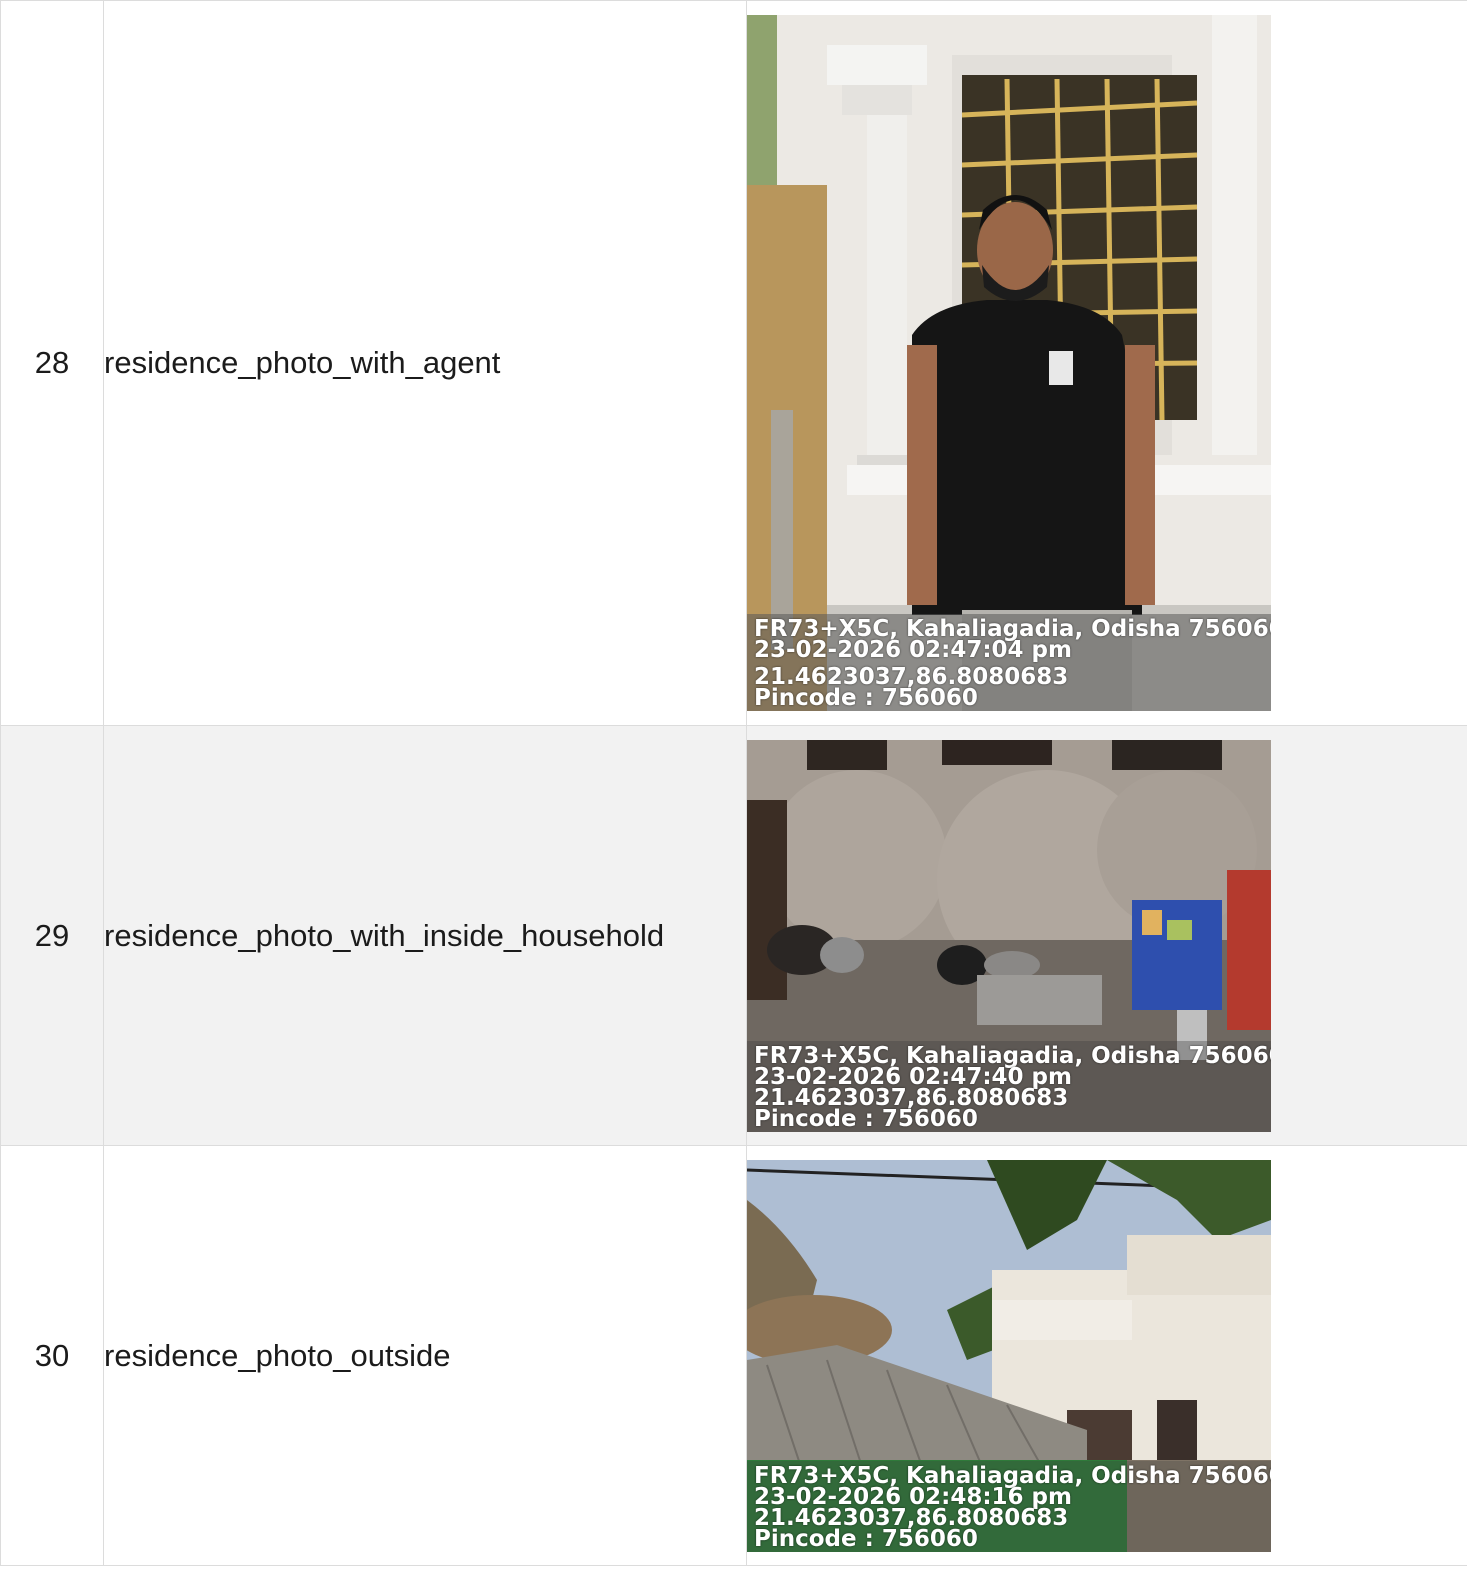  Describe the element at coordinates (52, 1355) in the screenshot. I see `row-index: 30` at that location.